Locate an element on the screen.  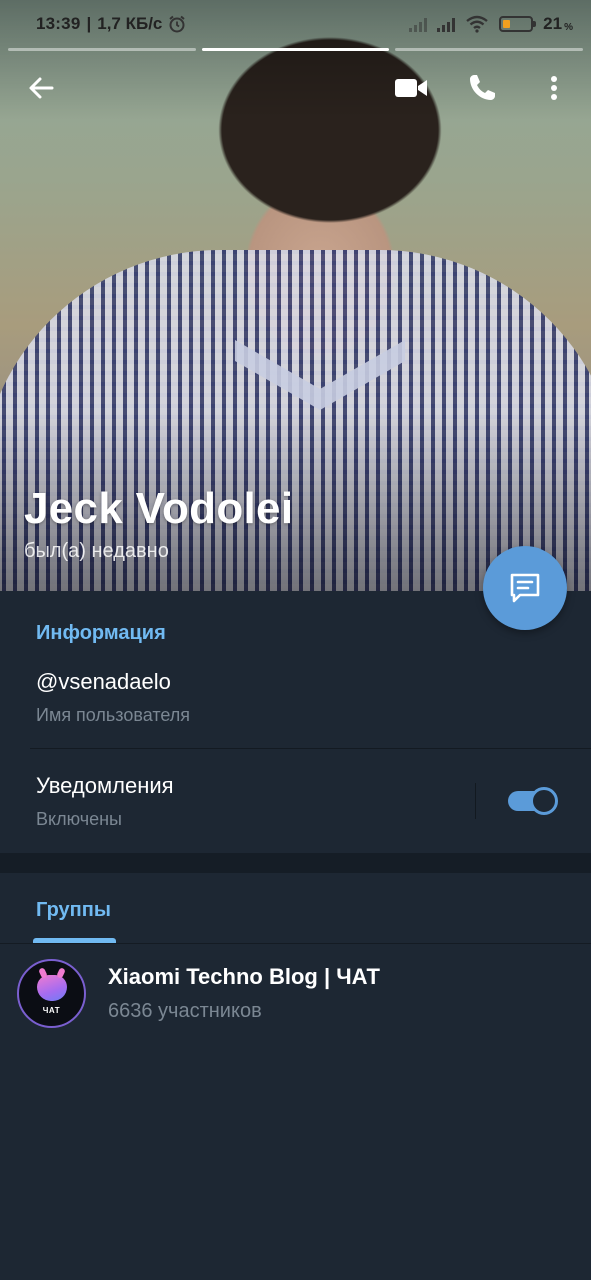
username-label: Имя пользователя is located at coordinates (113, 715).